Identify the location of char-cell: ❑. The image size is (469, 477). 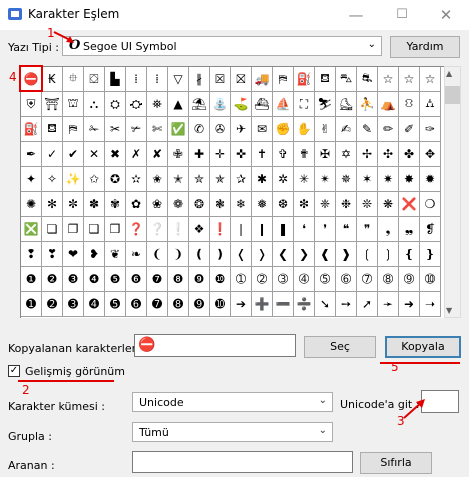
(94, 229).